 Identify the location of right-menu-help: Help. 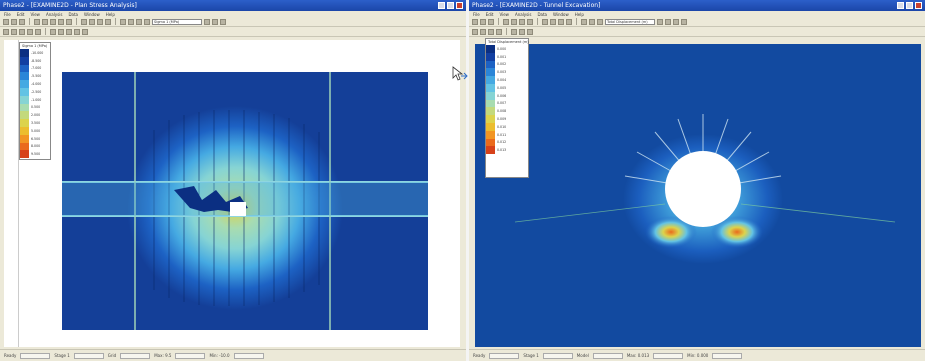
(579, 14).